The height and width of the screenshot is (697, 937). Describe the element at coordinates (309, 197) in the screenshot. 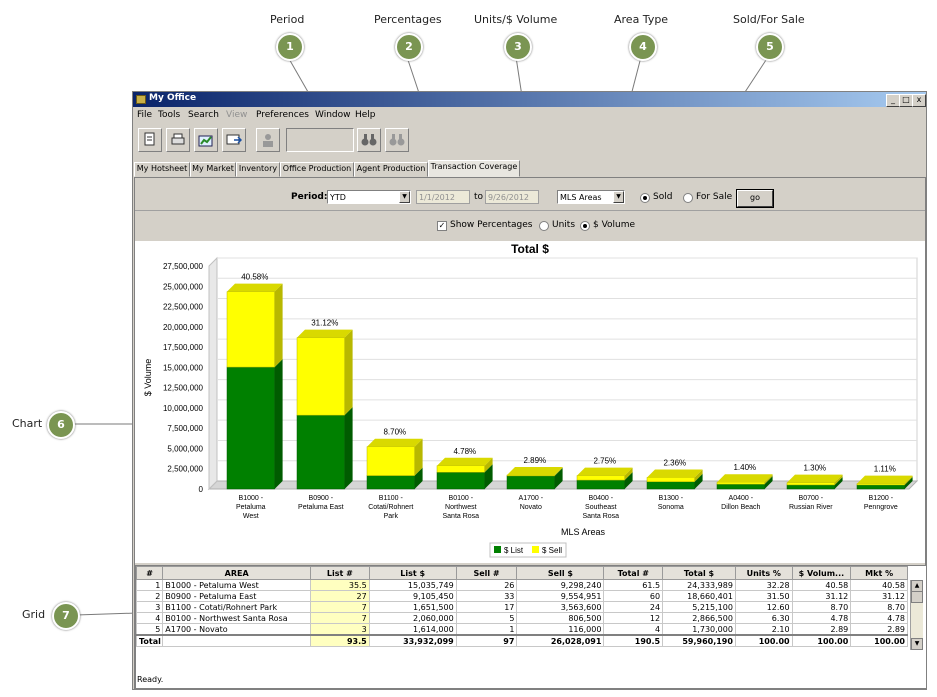

I see `period-label: Period:` at that location.